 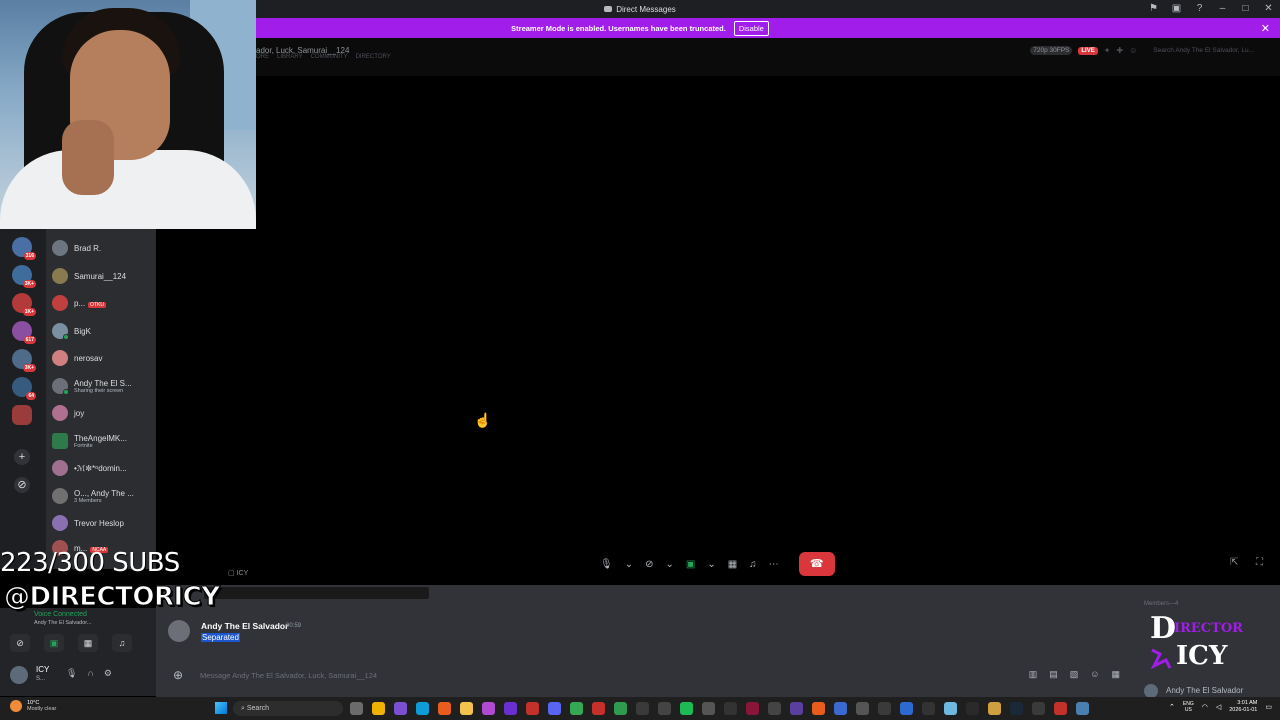 I want to click on avatar, so click(x=19, y=675).